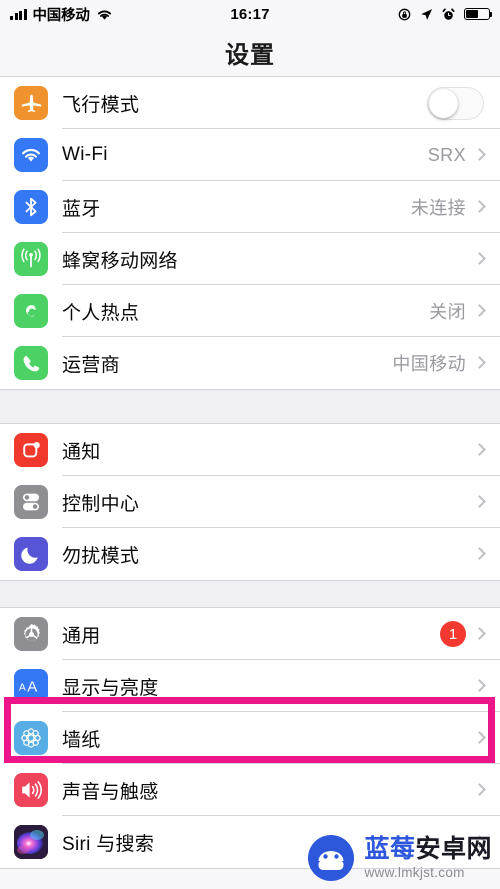 Image resolution: width=500 pixels, height=889 pixels. Describe the element at coordinates (478, 14) in the screenshot. I see `battery-icon` at that location.